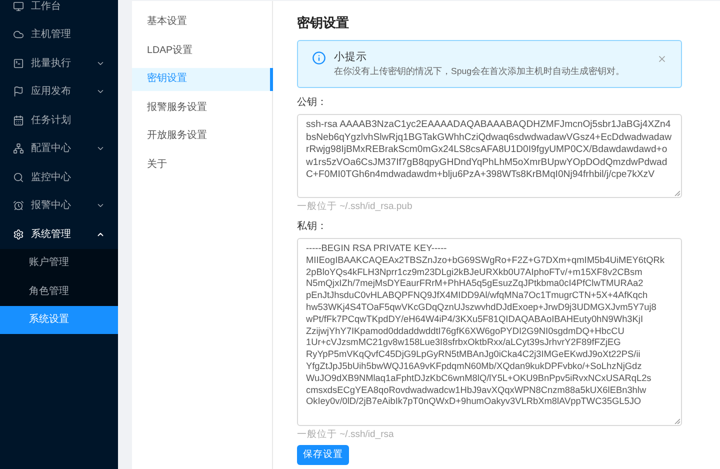 The image size is (720, 469). Describe the element at coordinates (18, 234) in the screenshot. I see `settings-icon` at that location.